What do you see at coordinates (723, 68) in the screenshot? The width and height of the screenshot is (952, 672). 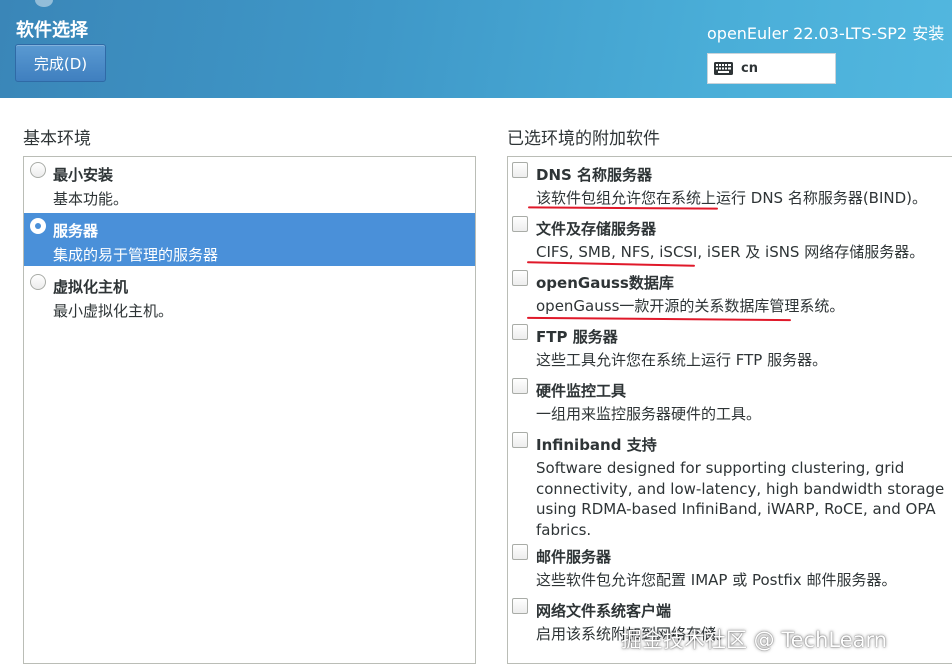 I see `keyboard-icon` at bounding box center [723, 68].